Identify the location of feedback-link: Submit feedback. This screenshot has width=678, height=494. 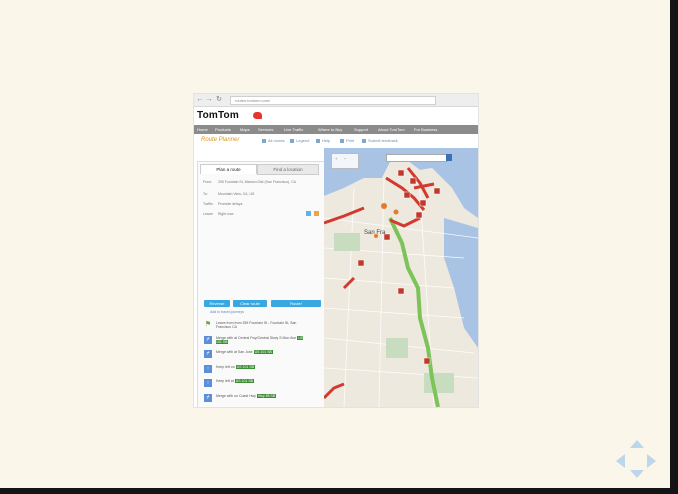
(380, 140).